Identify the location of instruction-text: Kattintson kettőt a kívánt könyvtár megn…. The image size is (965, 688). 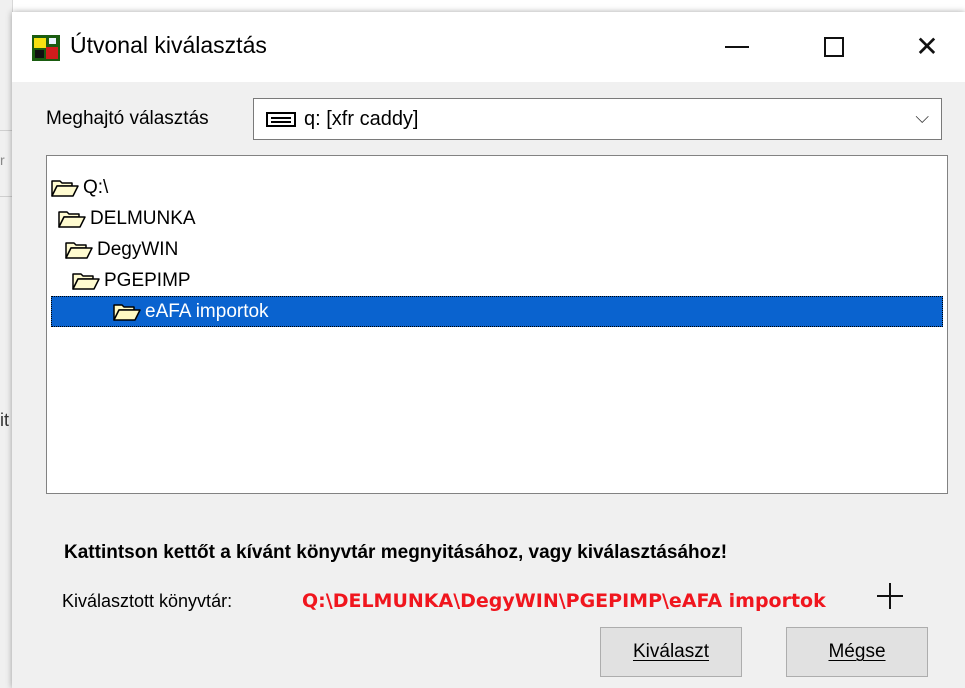
(396, 552).